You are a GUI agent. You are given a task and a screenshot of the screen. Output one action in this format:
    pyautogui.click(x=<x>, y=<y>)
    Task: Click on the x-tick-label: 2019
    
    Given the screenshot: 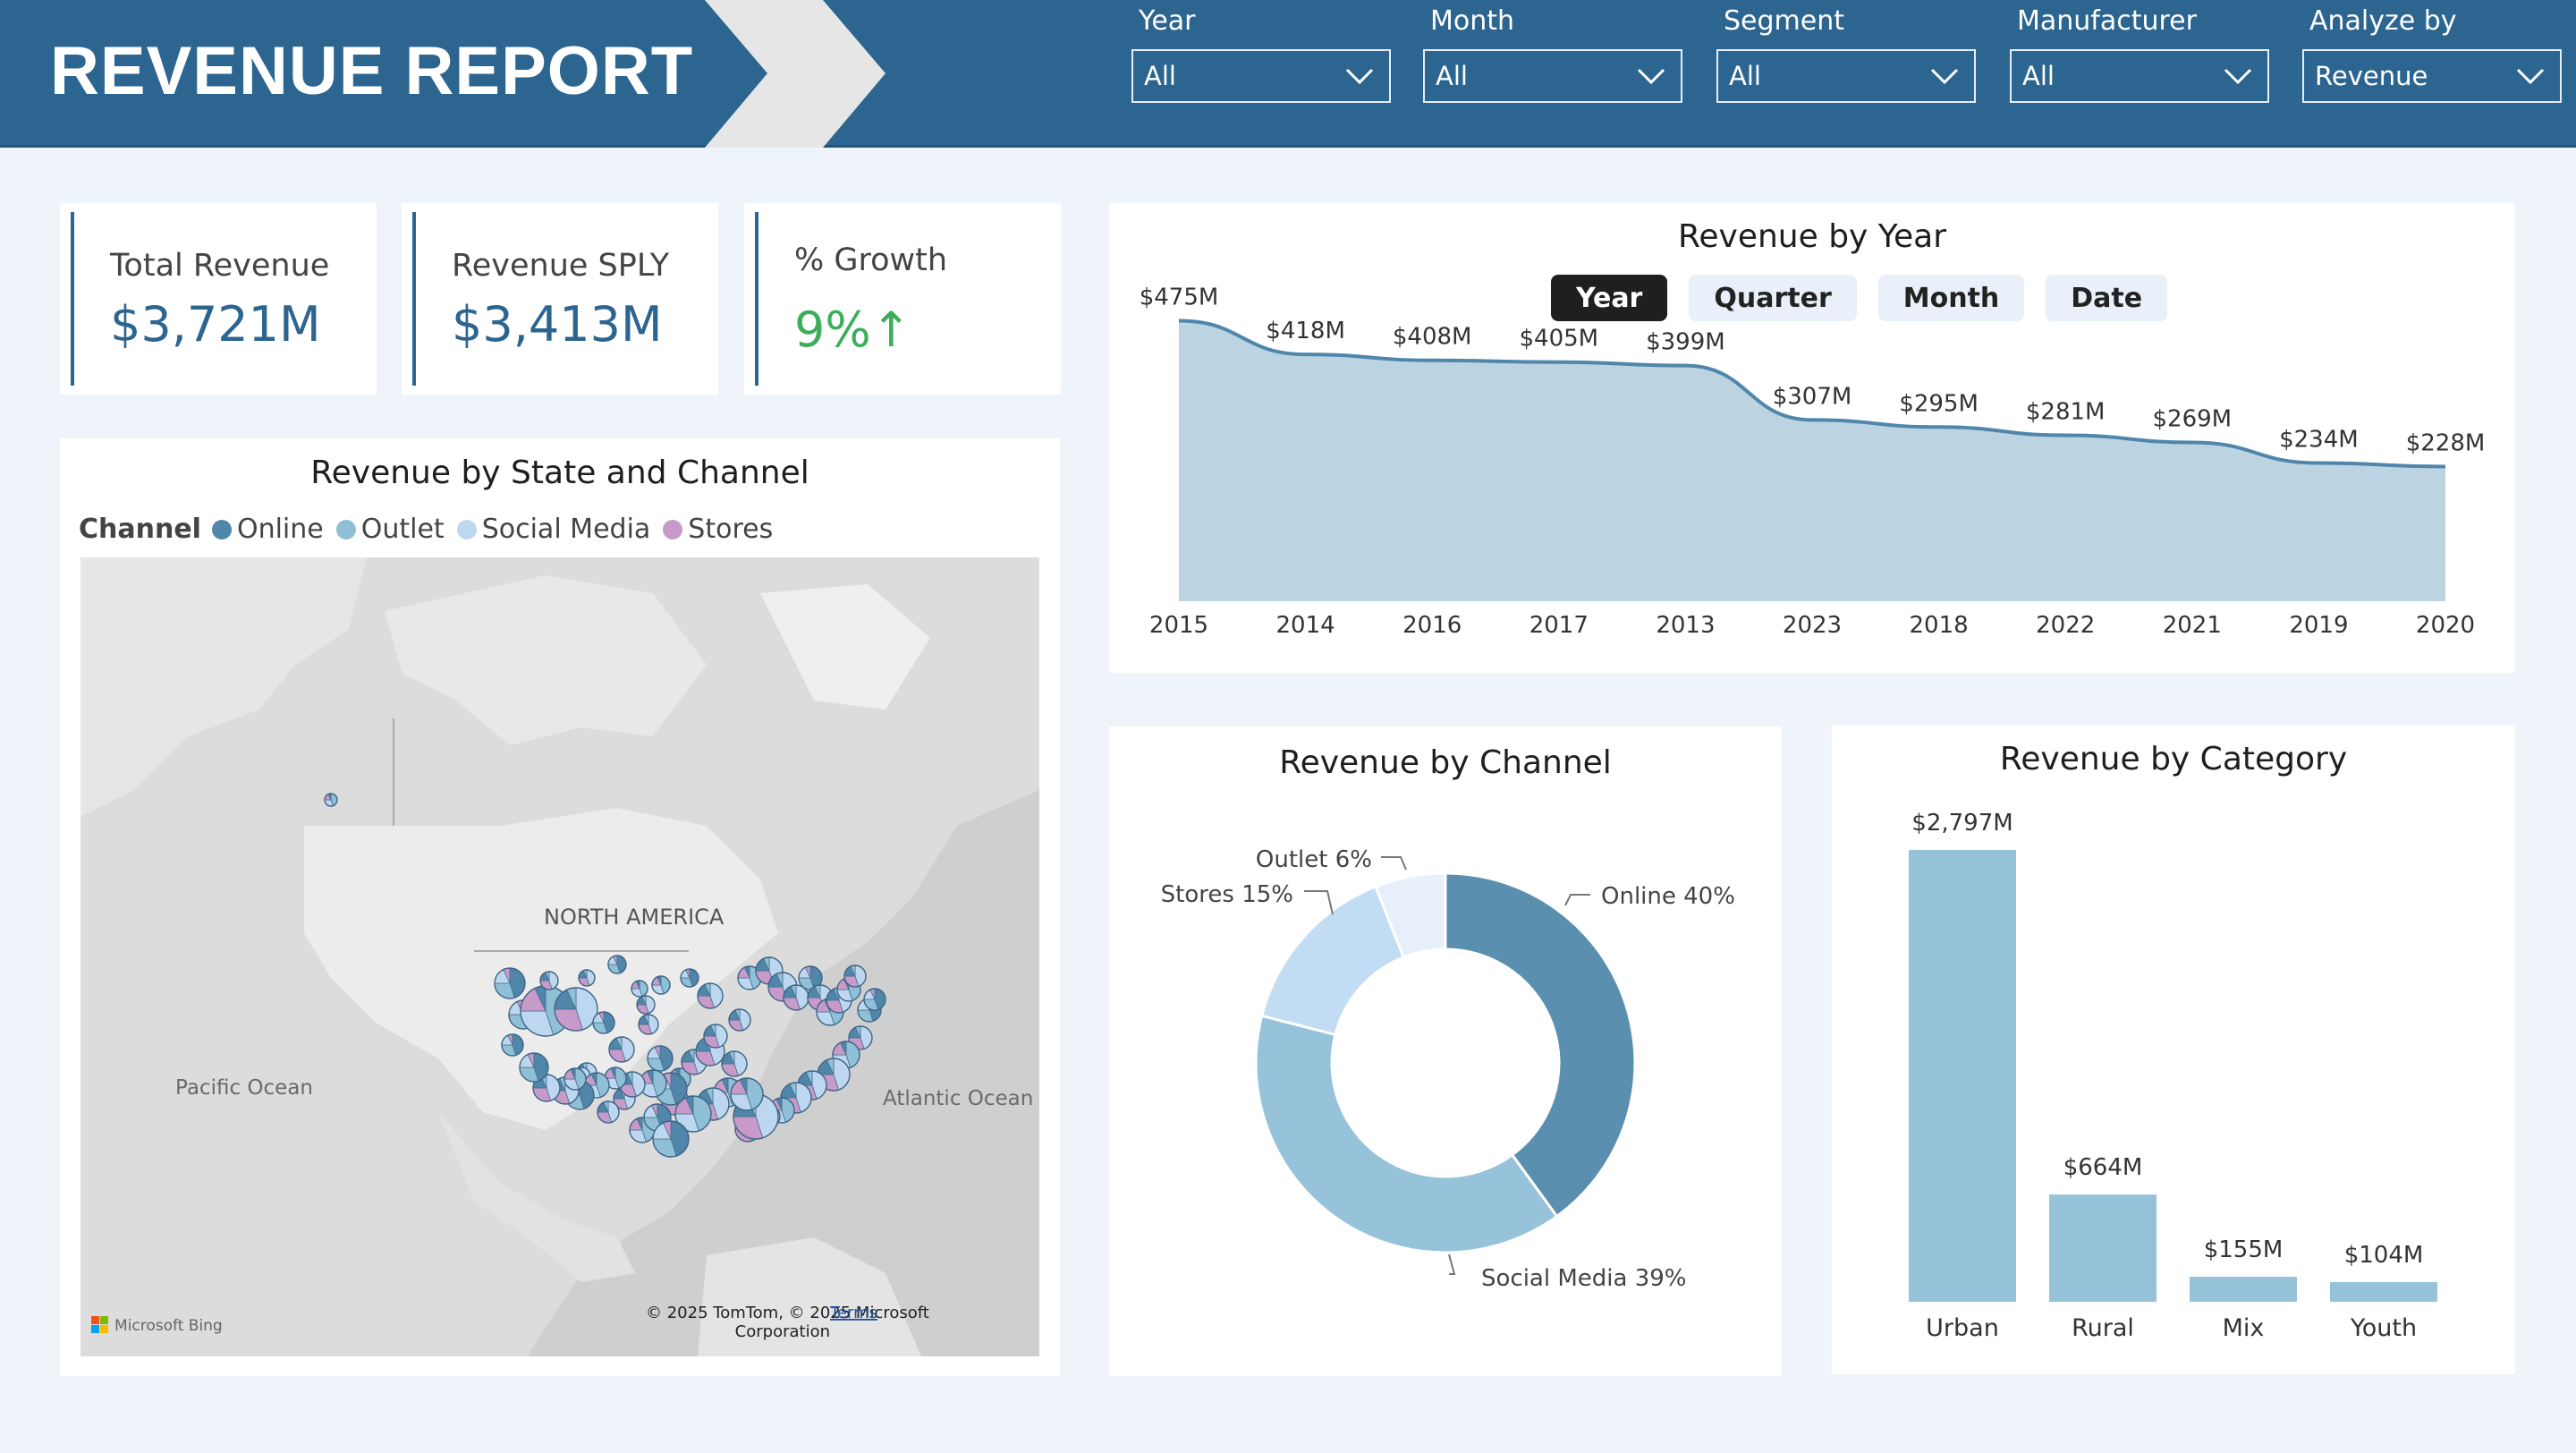 What is the action you would take?
    pyautogui.click(x=2318, y=625)
    